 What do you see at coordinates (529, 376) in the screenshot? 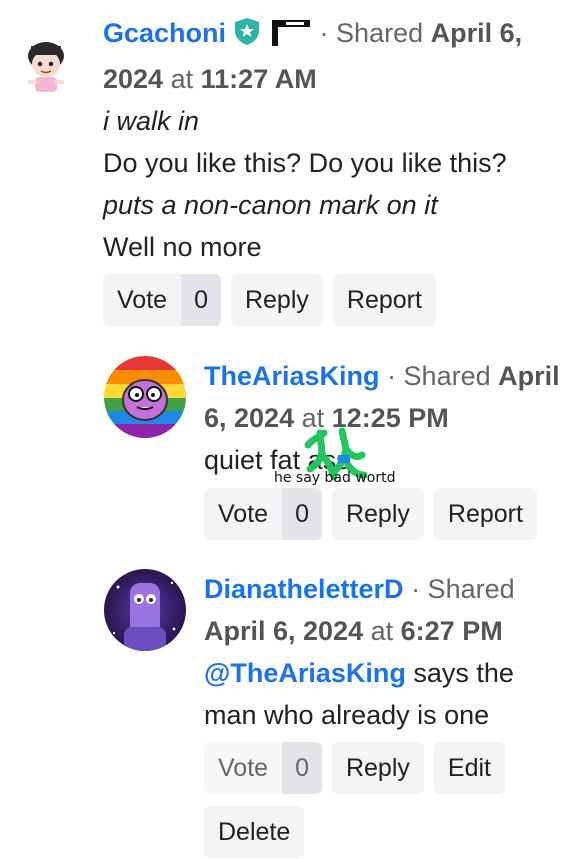
I see `shared-date: April` at bounding box center [529, 376].